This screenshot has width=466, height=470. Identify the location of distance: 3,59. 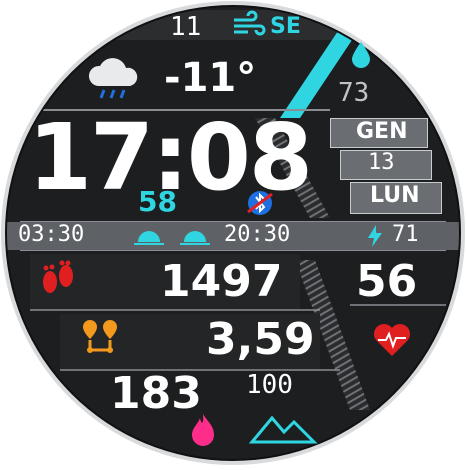
(260, 339).